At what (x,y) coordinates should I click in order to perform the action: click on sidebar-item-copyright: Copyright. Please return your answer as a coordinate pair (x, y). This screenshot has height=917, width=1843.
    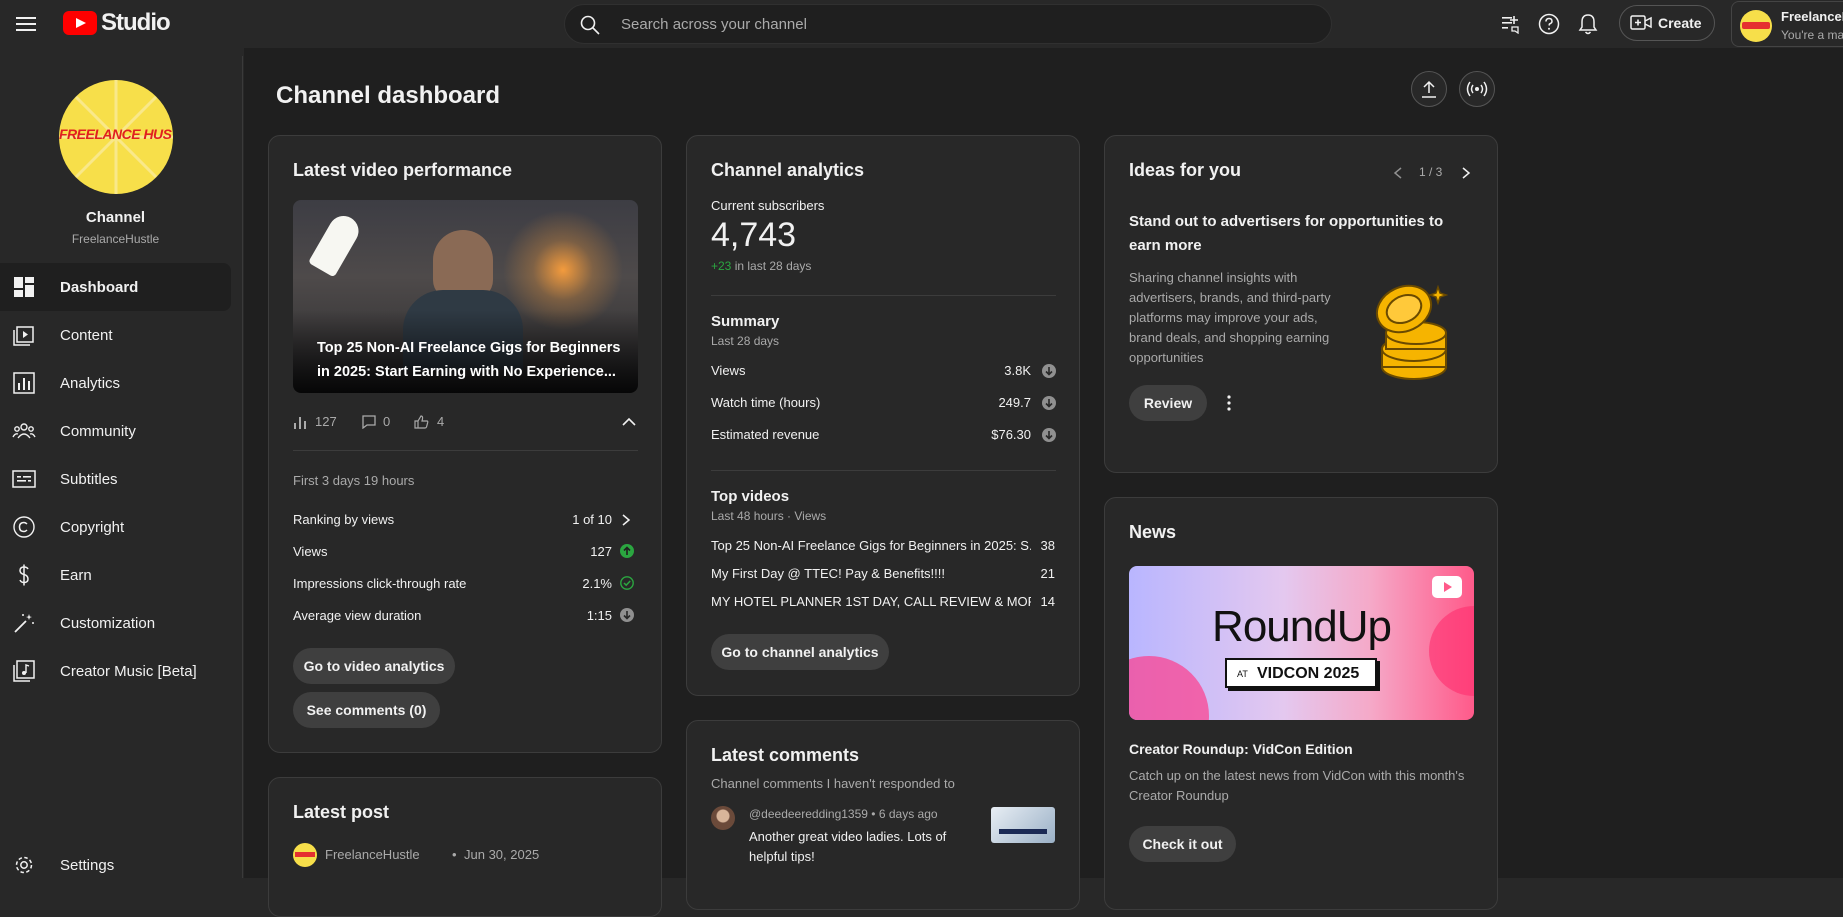
    Looking at the image, I should click on (115, 527).